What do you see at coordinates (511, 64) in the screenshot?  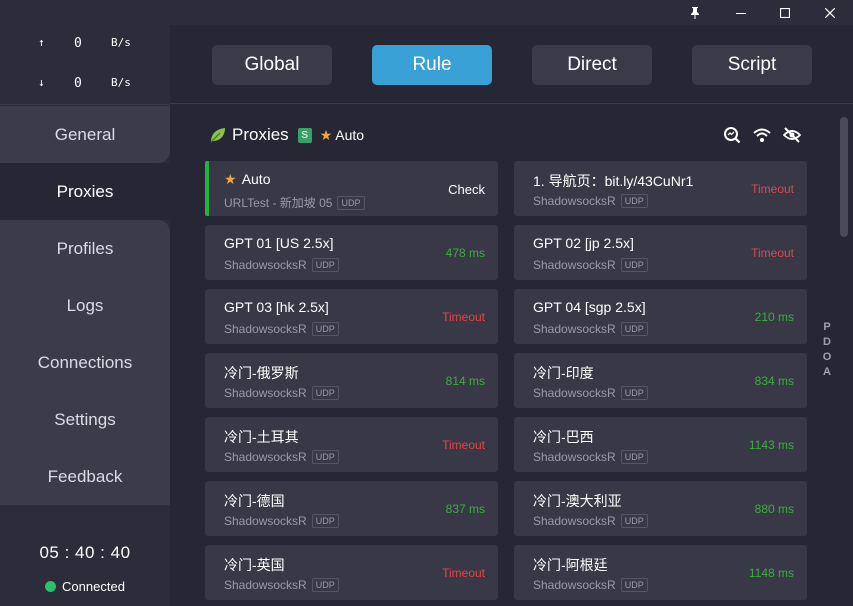 I see `mode-selector: Global Rule Direct Script` at bounding box center [511, 64].